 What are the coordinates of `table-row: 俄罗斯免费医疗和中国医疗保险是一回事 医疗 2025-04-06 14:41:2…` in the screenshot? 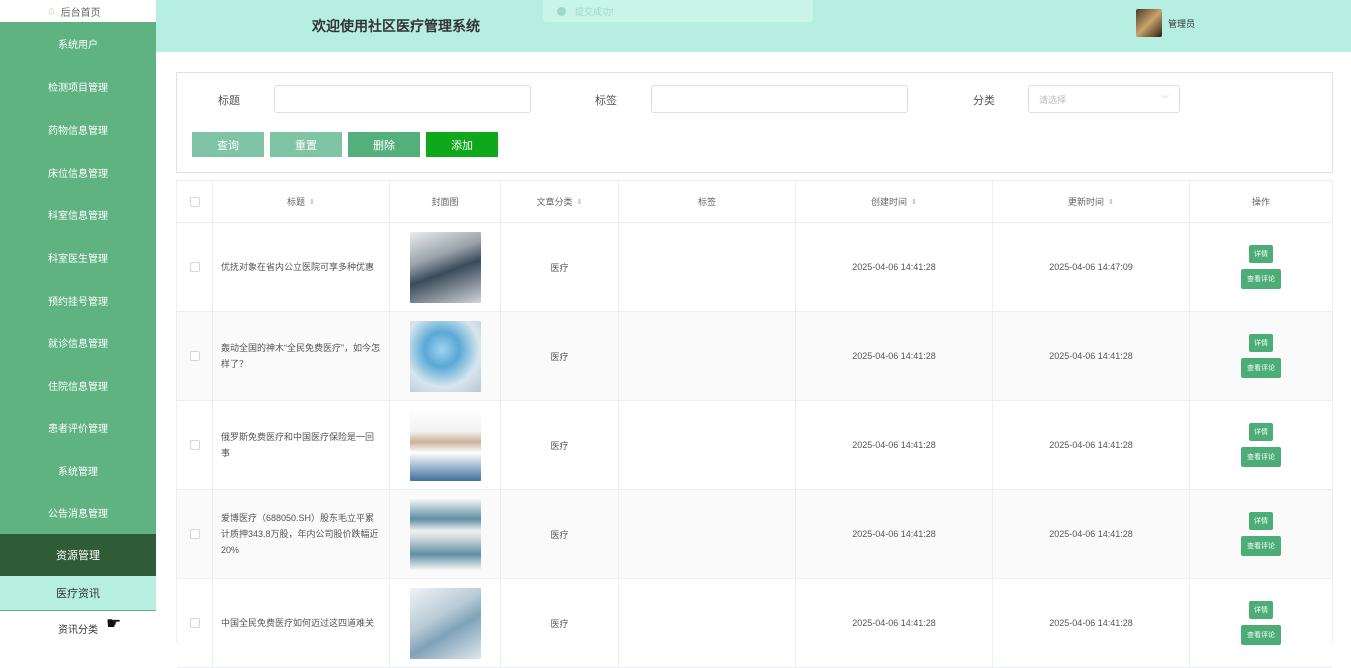 It's located at (754, 445).